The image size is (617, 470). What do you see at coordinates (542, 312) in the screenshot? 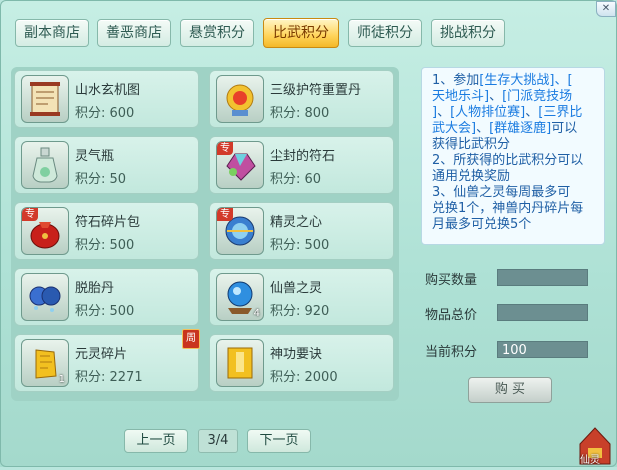
I see `total-price-field` at bounding box center [542, 312].